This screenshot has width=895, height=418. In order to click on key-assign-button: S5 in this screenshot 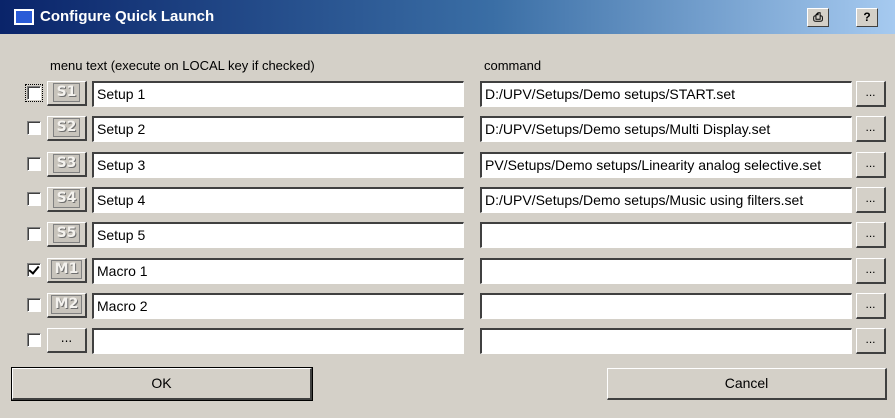, I will do `click(67, 234)`.